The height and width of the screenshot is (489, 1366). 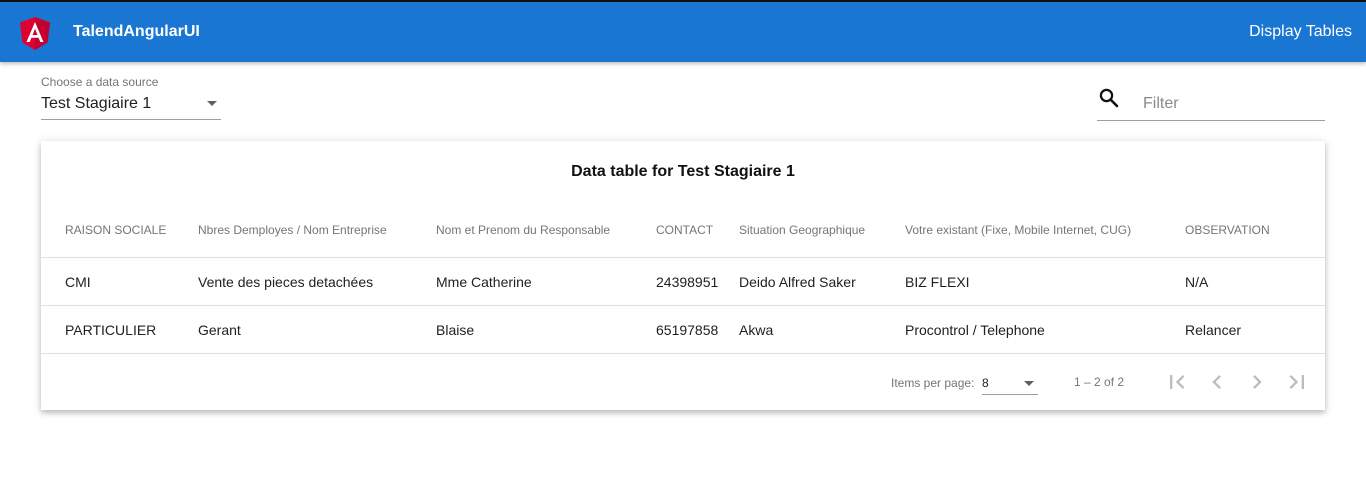 What do you see at coordinates (292, 230) in the screenshot?
I see `column-header-nbres-employes: Nbres Demployes / Nom Entreprise` at bounding box center [292, 230].